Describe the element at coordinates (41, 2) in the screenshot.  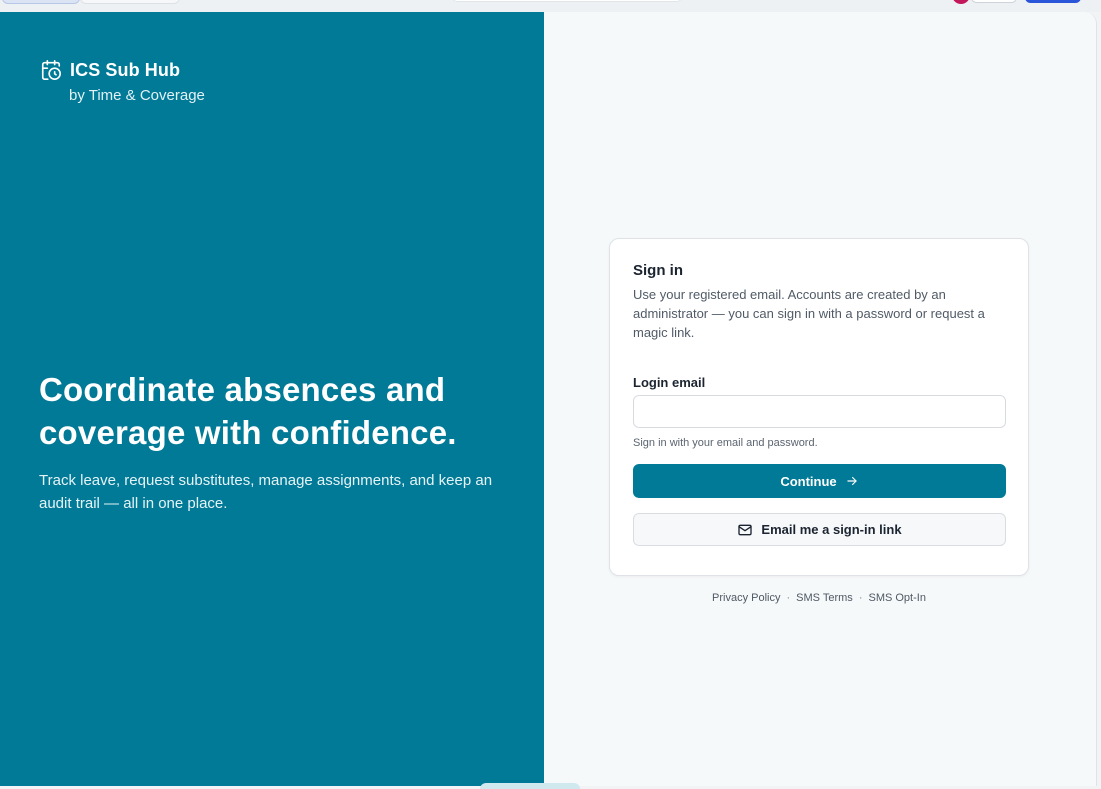
I see `browser-tab-active` at that location.